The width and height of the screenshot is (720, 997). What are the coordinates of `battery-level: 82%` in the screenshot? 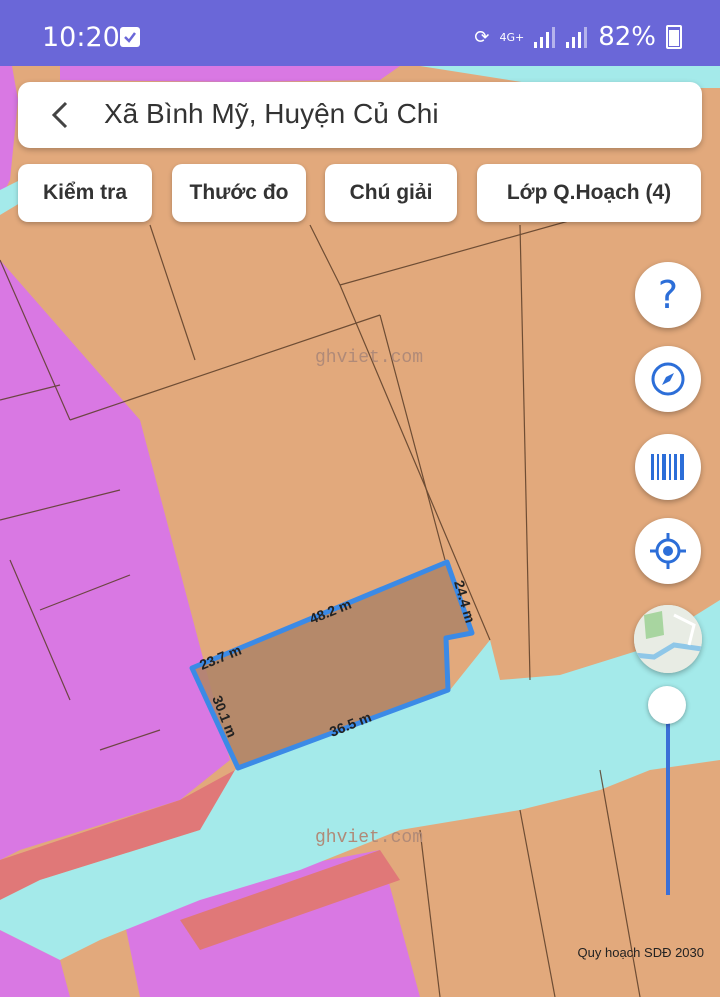 It's located at (627, 37).